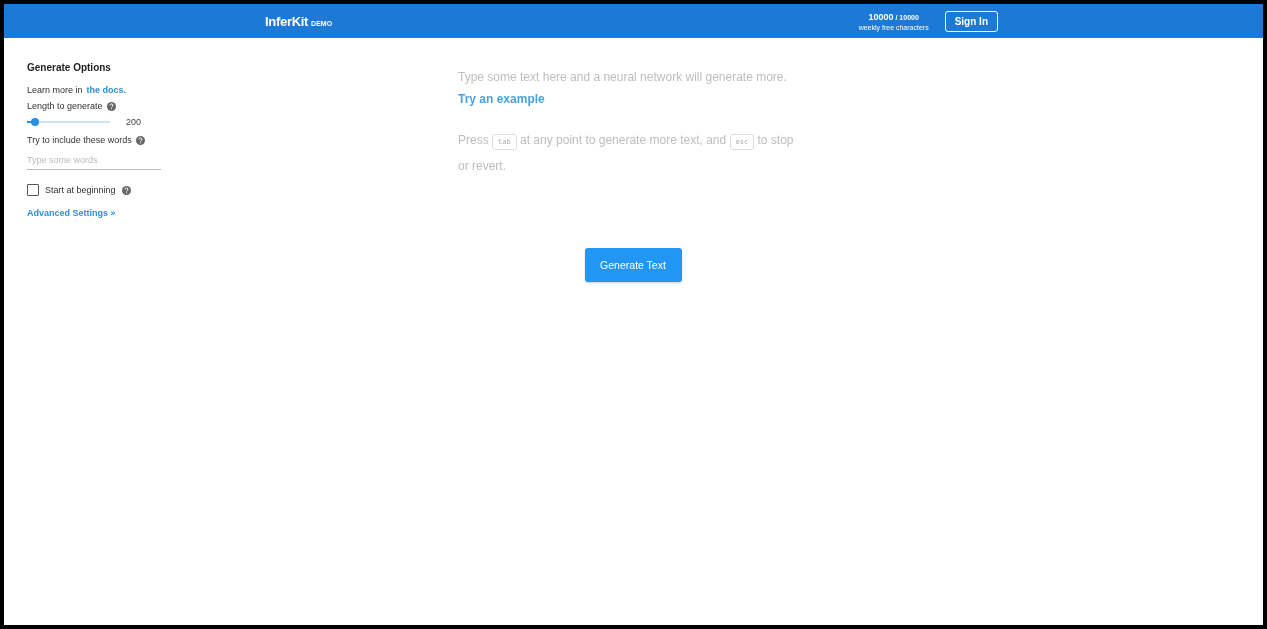  I want to click on checkbox-label: Start at beginning, so click(80, 190).